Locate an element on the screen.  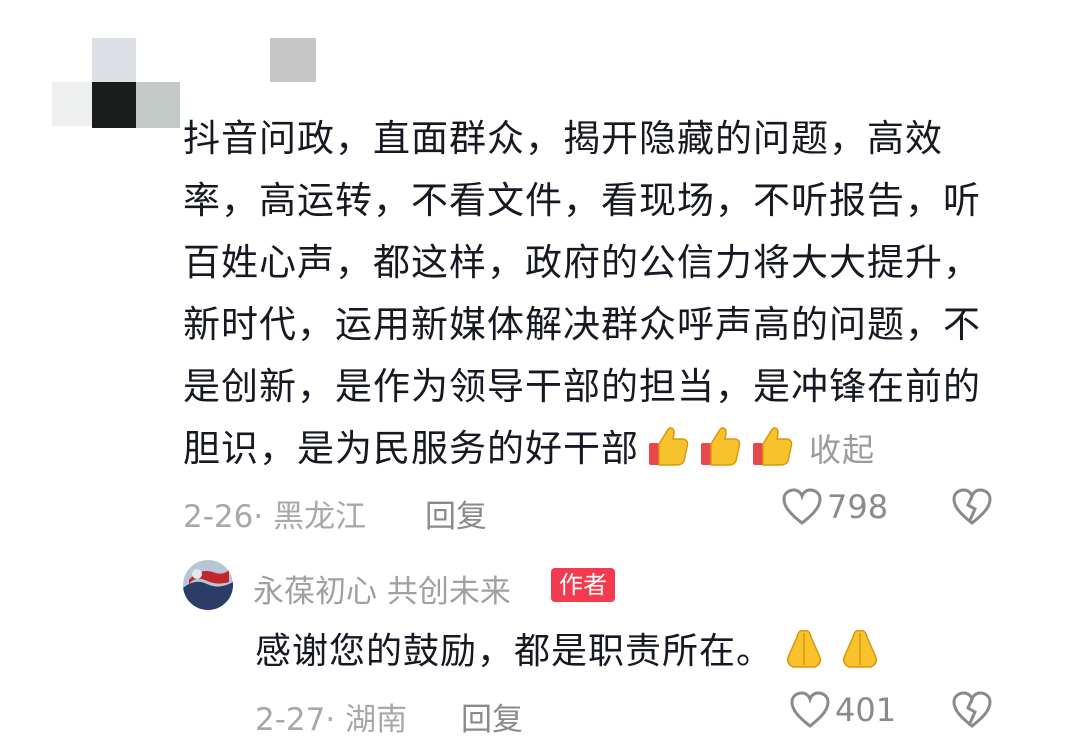
comment-reply-button: 回复 is located at coordinates (456, 513).